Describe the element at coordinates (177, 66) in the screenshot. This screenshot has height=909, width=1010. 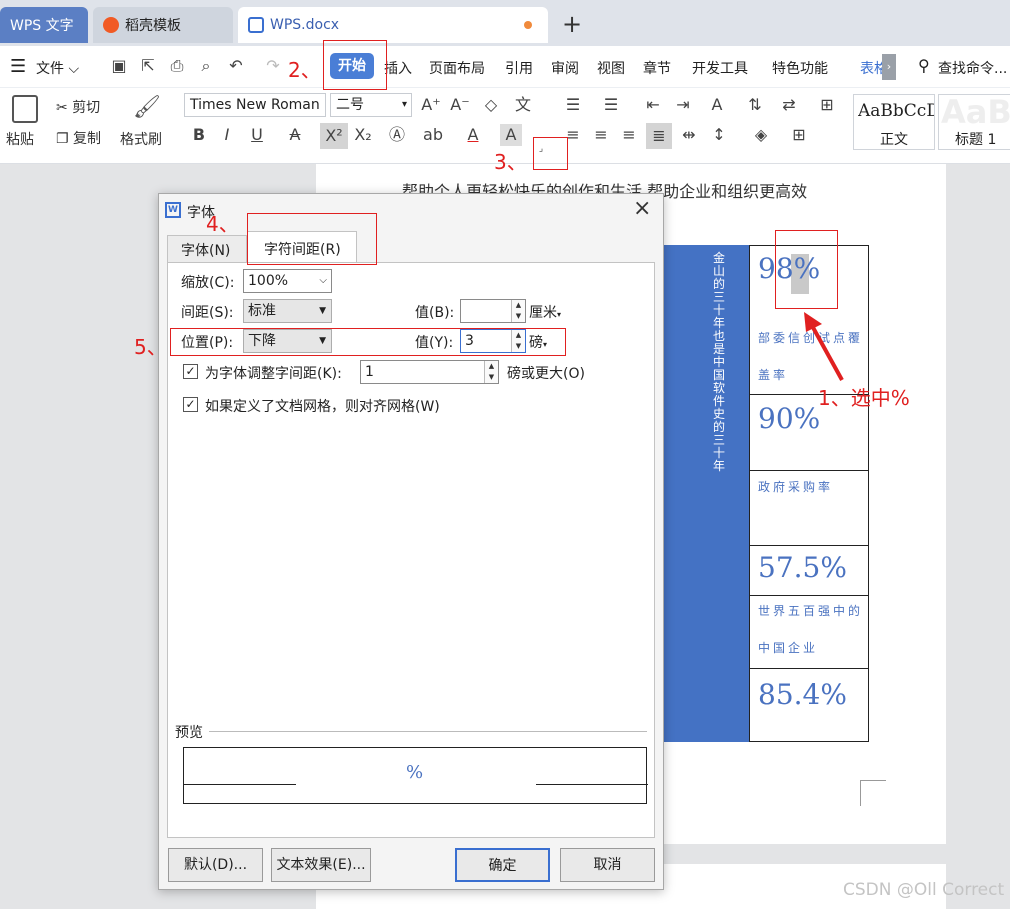
I see `print-icon: ⎙` at that location.